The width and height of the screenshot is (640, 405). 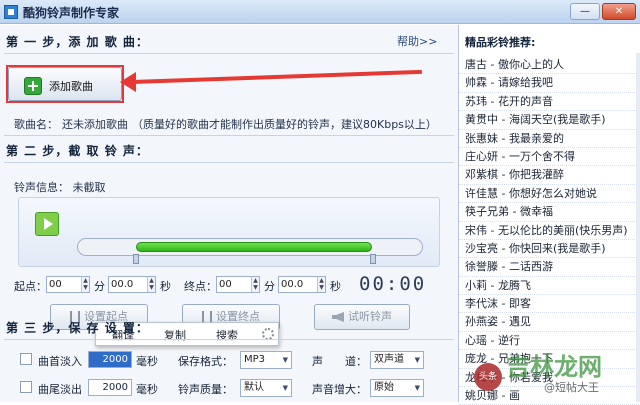 I want to click on list-item: 许佳慧 - 你想好怎么对她说, so click(x=549, y=194).